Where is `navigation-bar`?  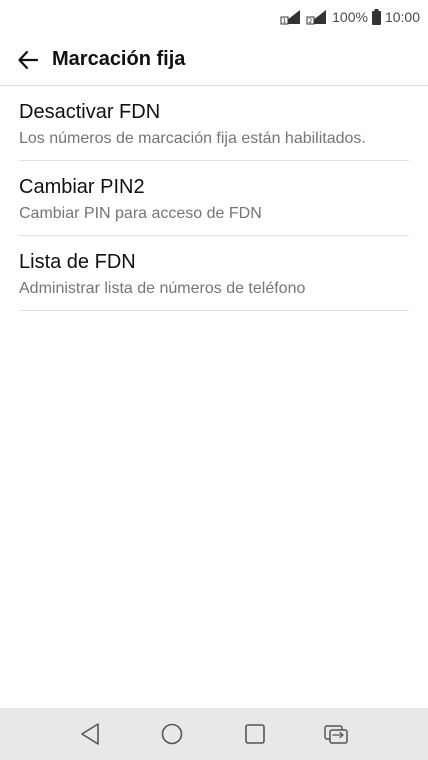
navigation-bar is located at coordinates (214, 734).